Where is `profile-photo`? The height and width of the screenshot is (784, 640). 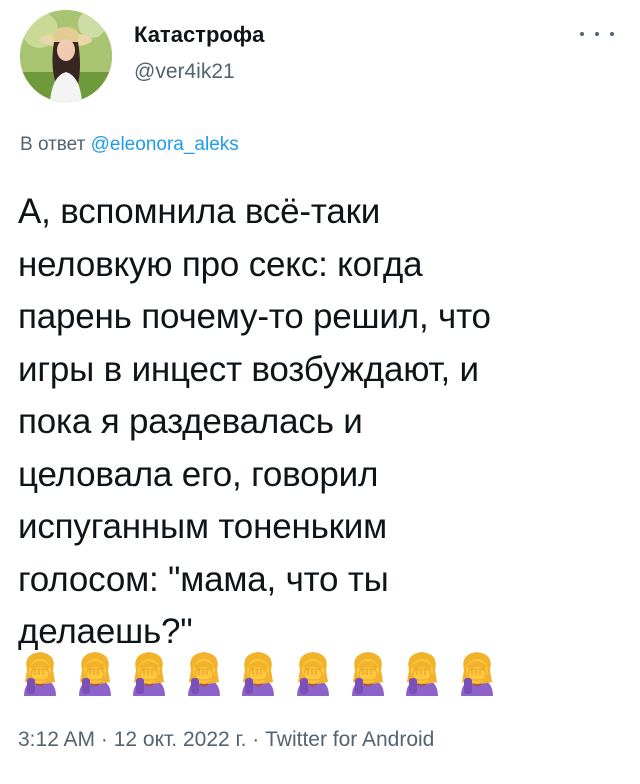
profile-photo is located at coordinates (66, 56).